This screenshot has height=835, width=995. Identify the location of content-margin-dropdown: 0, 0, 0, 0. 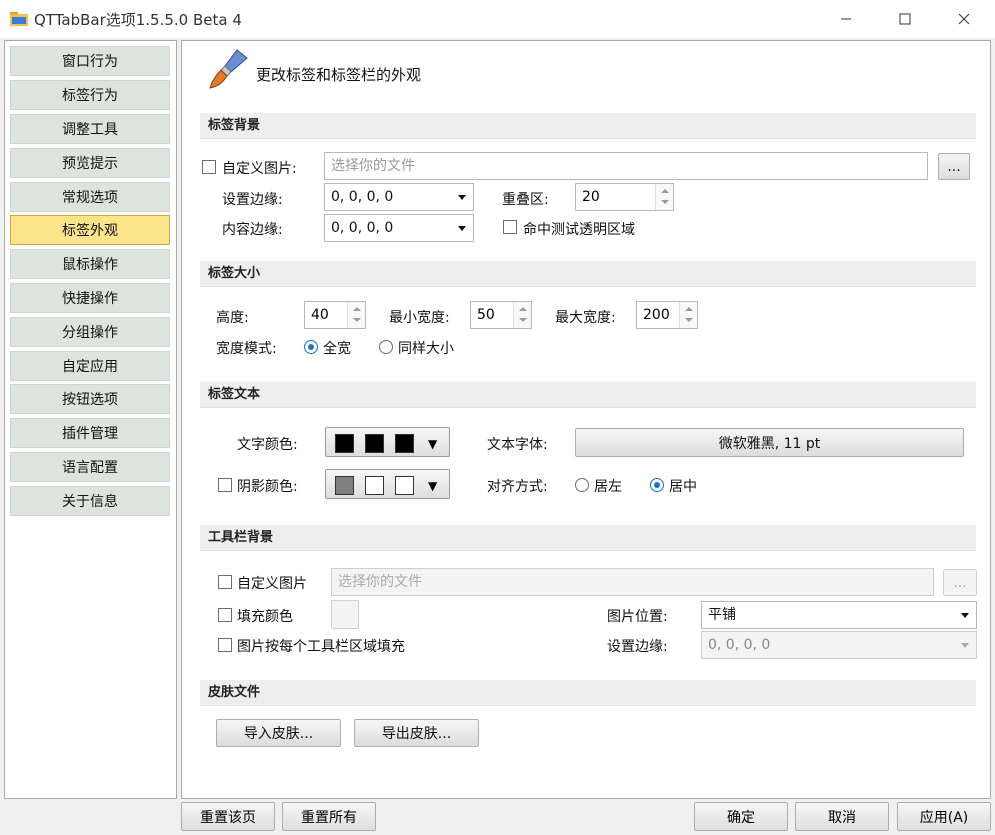
(399, 228).